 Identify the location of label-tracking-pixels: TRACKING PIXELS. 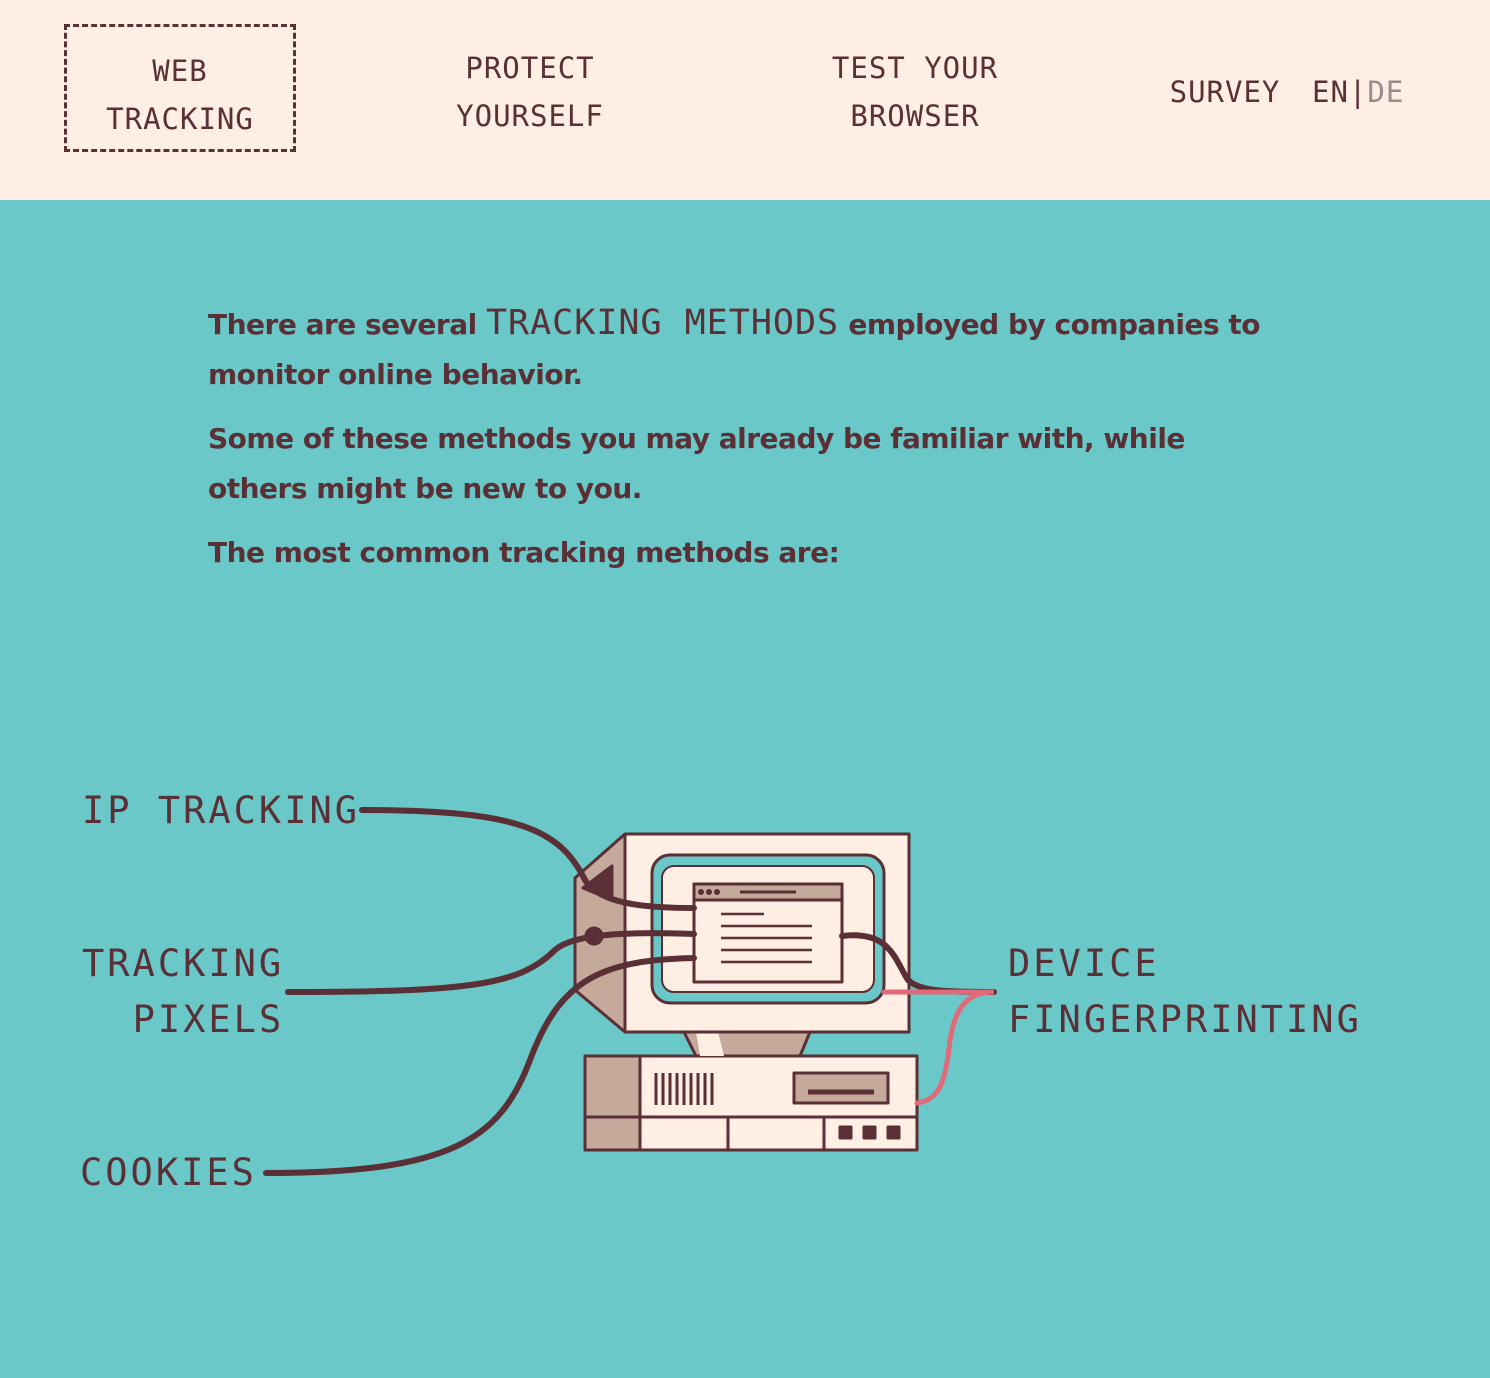
(183, 992).